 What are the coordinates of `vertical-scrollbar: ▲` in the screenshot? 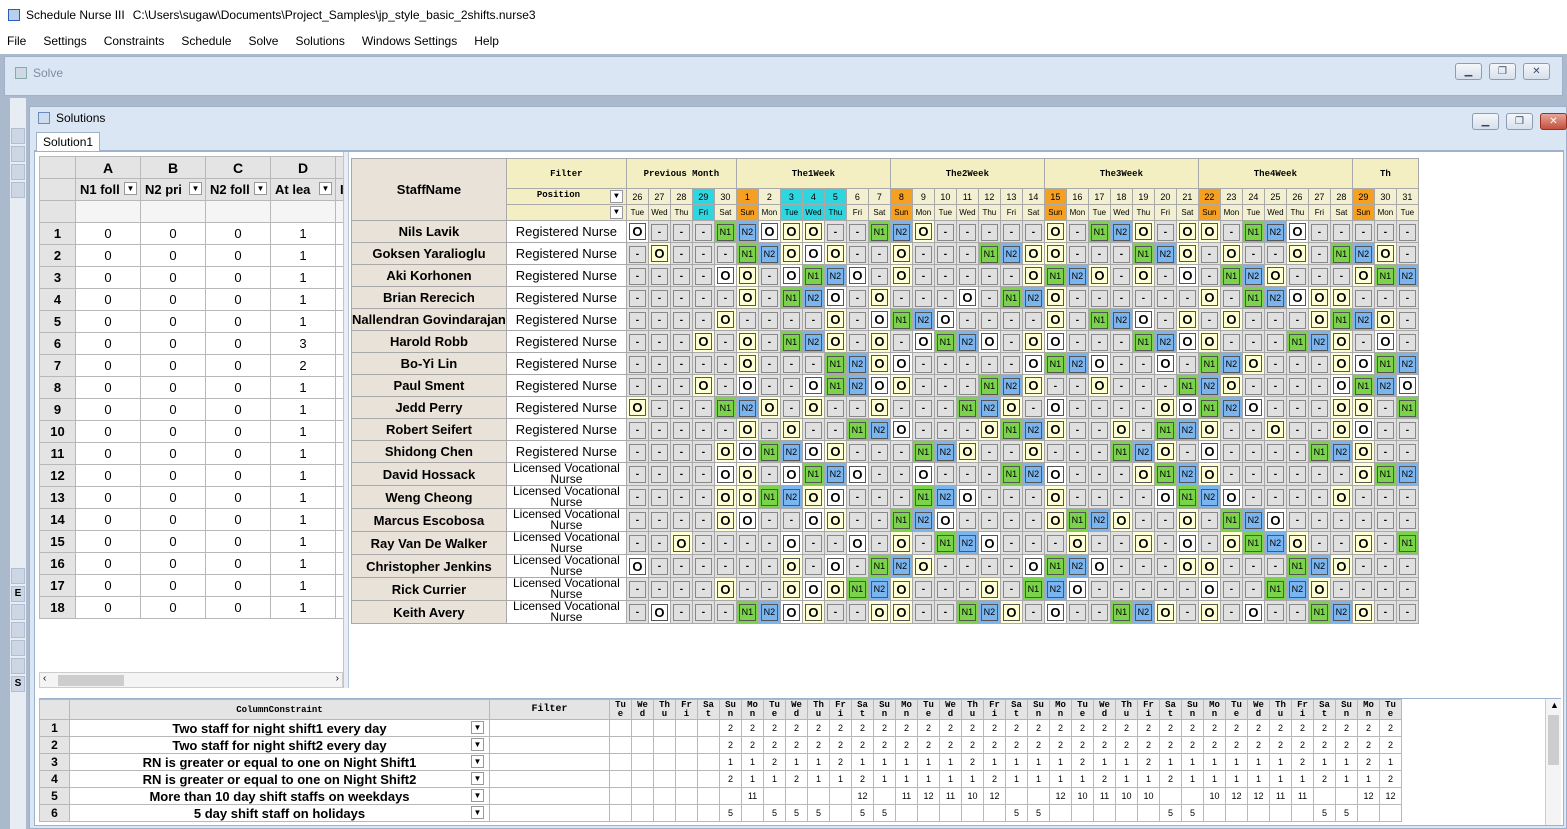 It's located at (1553, 762).